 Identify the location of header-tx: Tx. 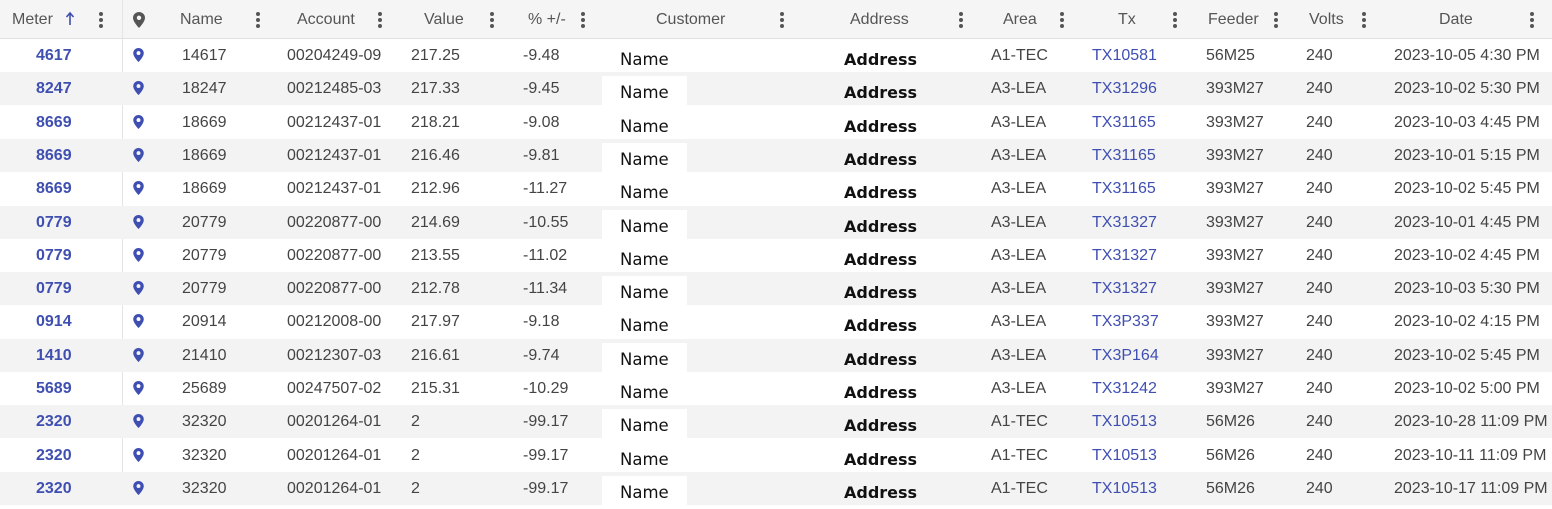
(1130, 19).